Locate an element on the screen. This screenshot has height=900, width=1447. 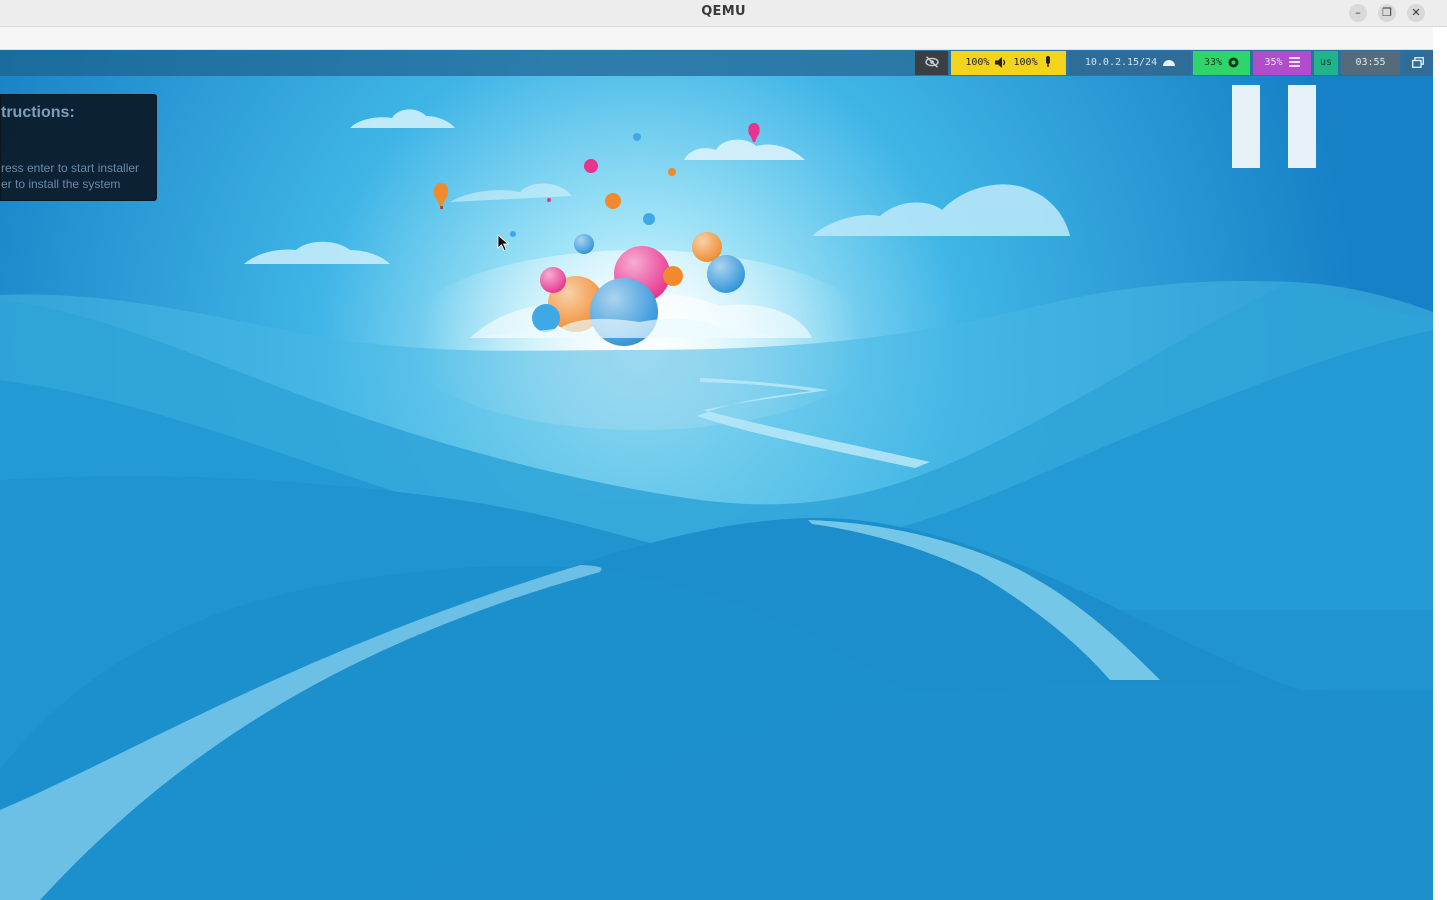
mic-level: 100% is located at coordinates (1025, 62).